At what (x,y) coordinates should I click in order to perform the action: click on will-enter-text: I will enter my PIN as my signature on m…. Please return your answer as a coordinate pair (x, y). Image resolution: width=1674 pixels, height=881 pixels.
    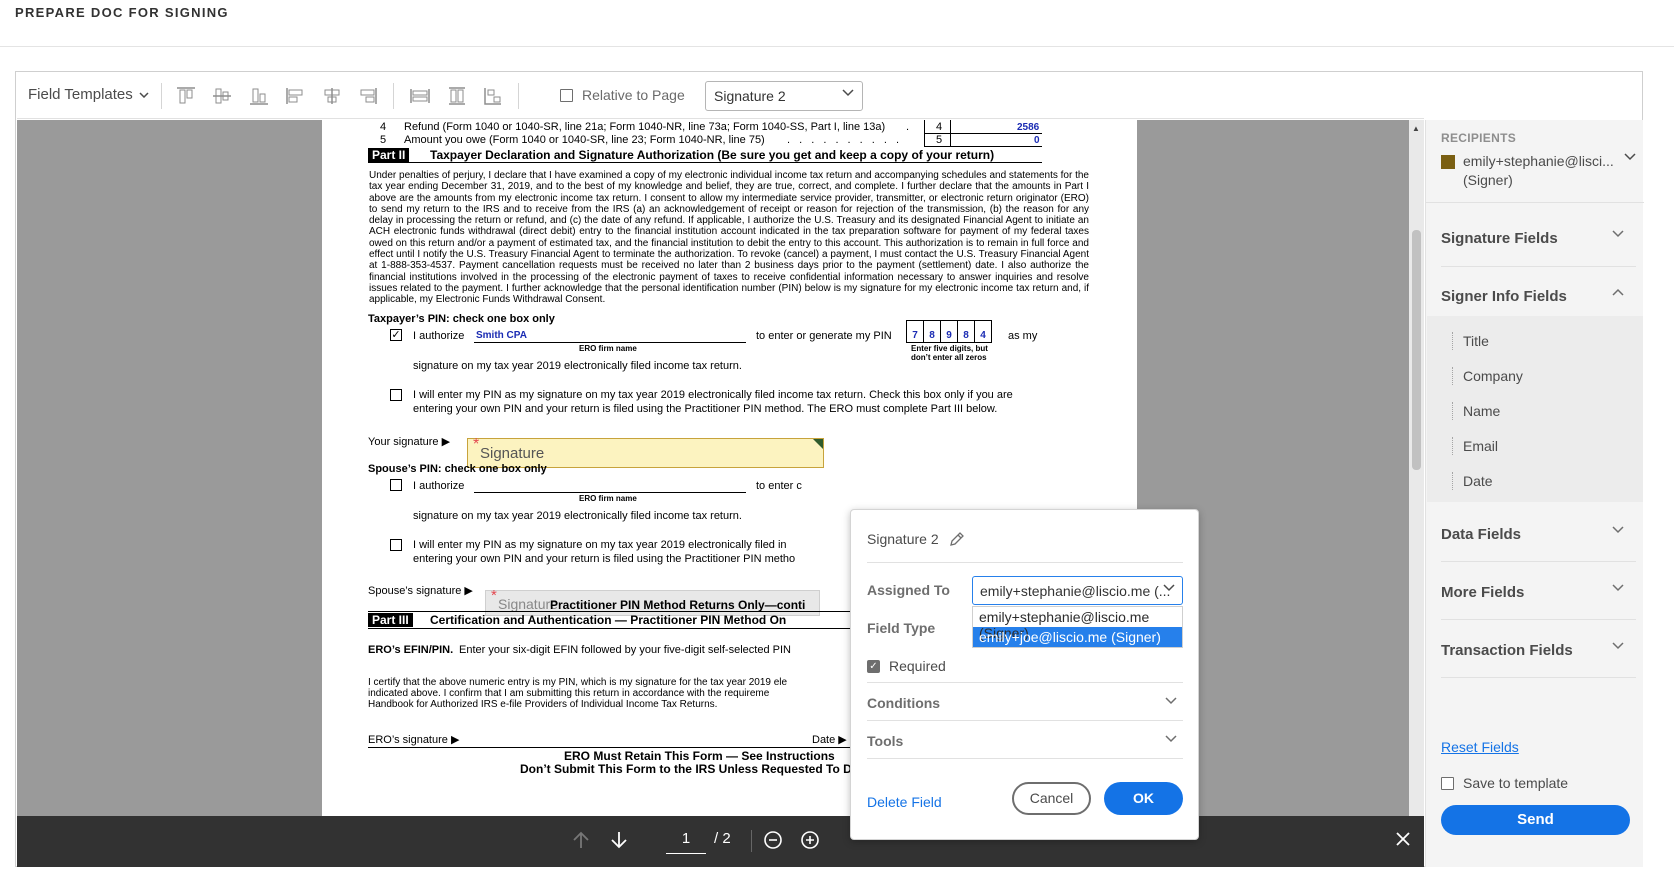
    Looking at the image, I should click on (600, 545).